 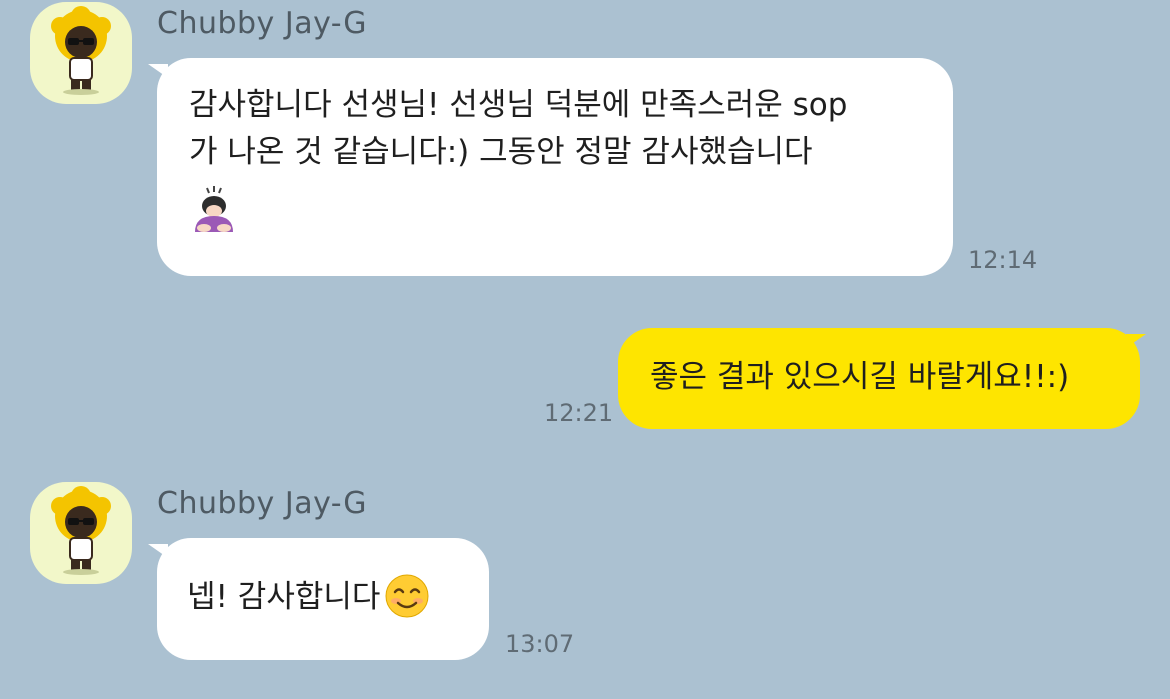 What do you see at coordinates (518, 105) in the screenshot?
I see `message-text-line: 감사합니다 선생님! 선생님 덕분에 만족스러운 sop` at bounding box center [518, 105].